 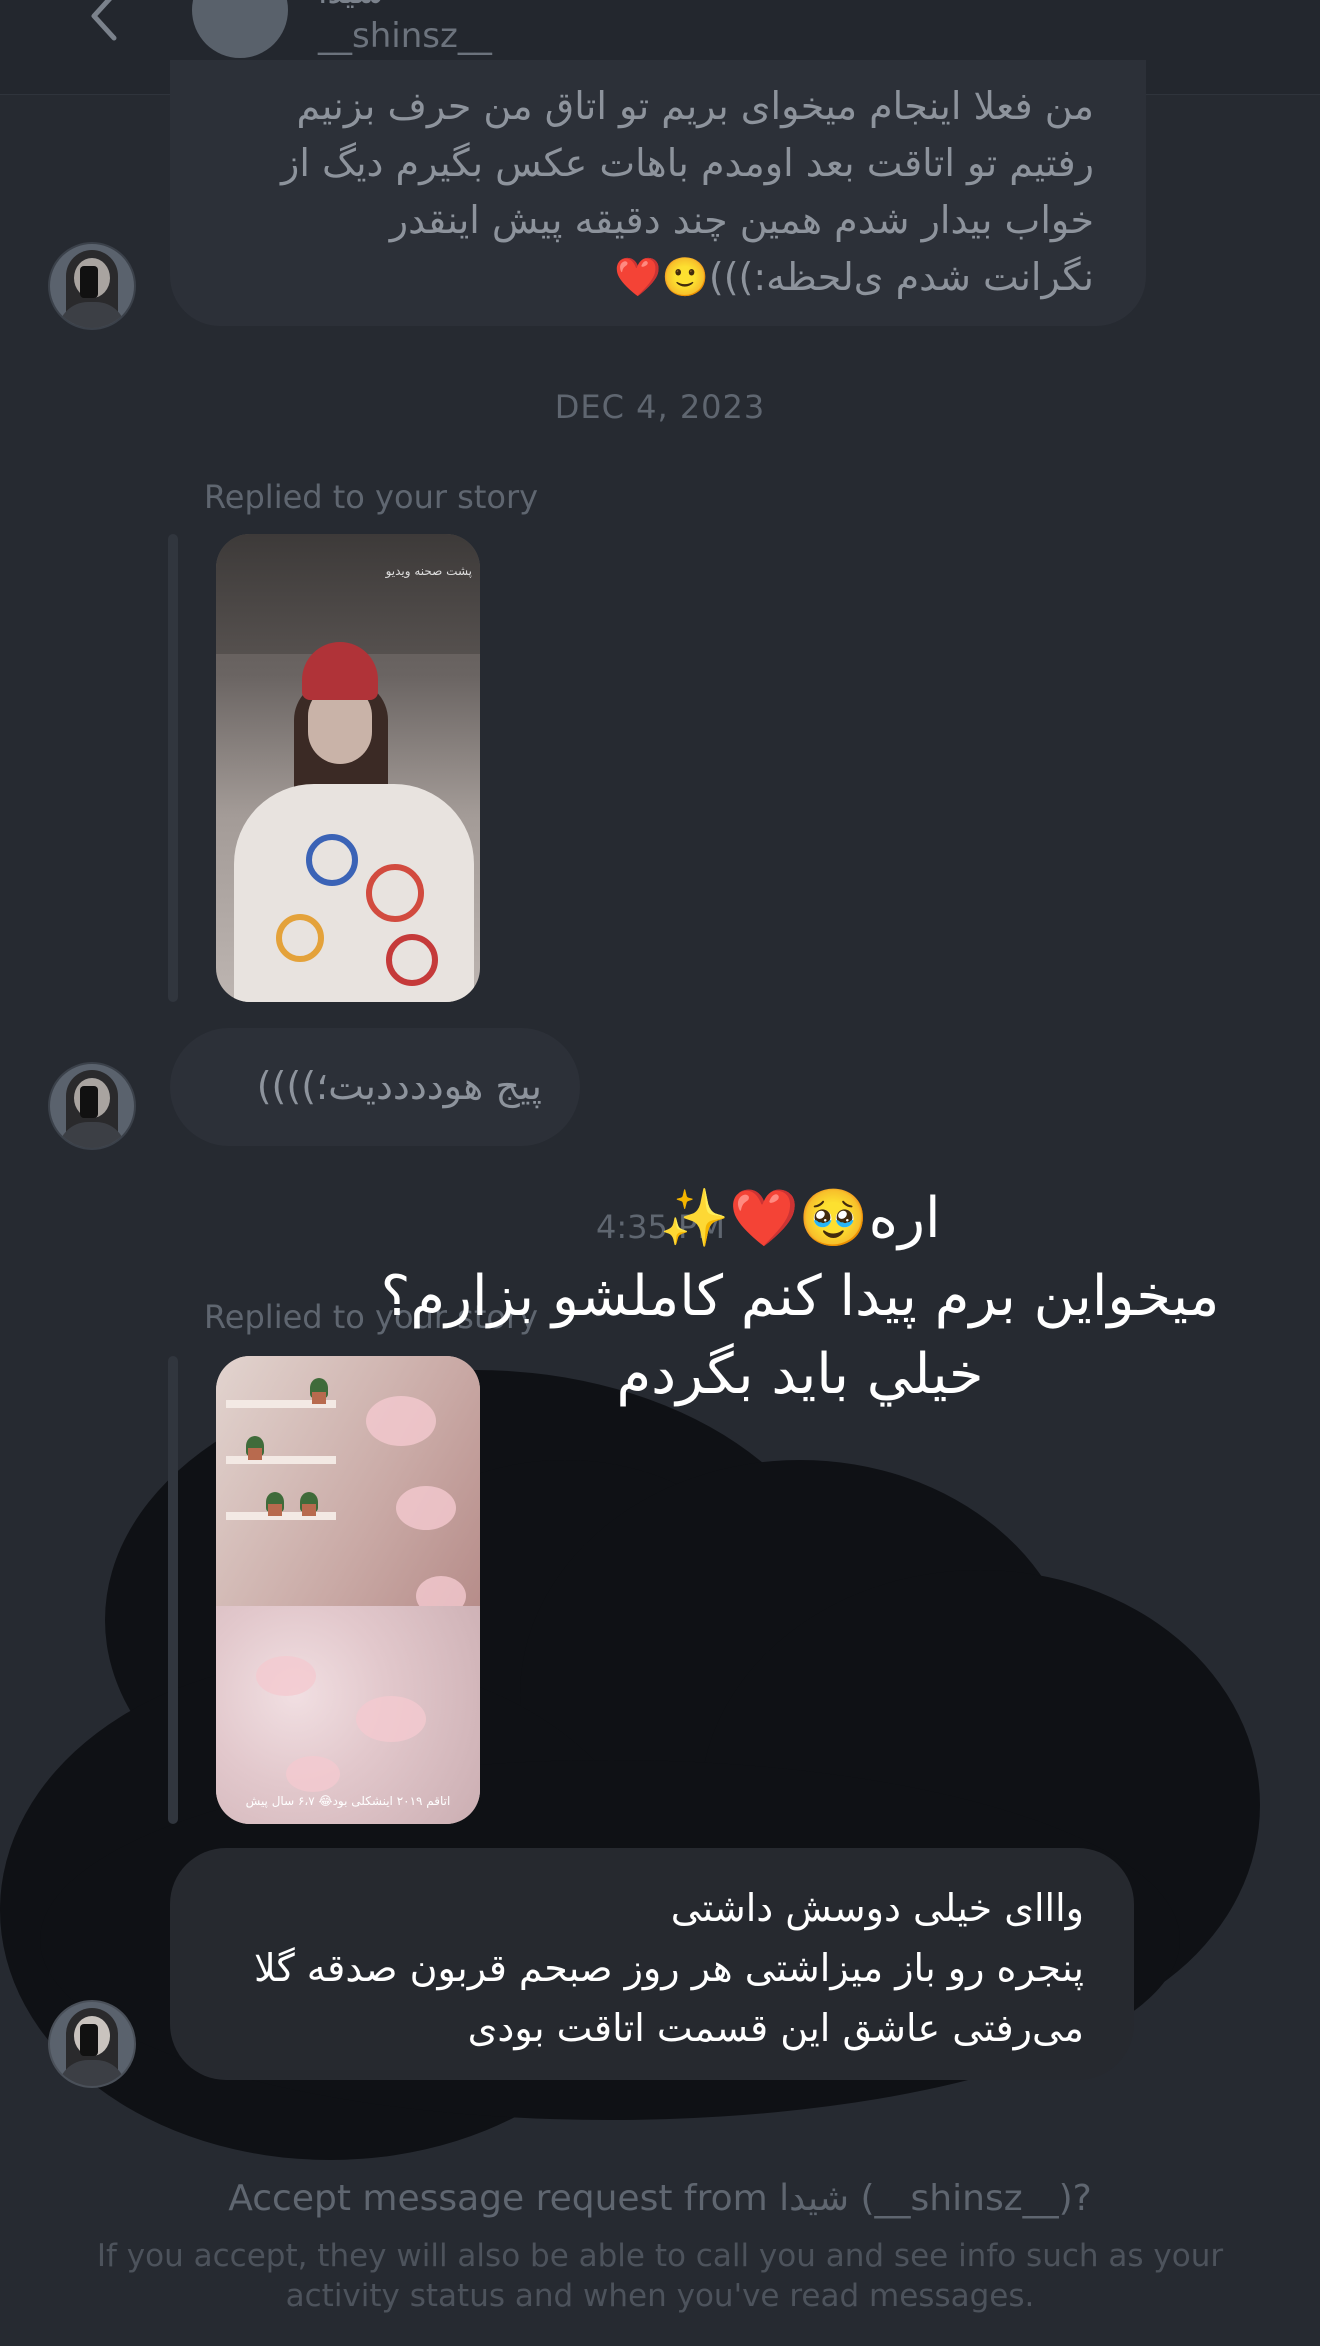 I want to click on message-bubble: پیج هوددددیت؛)))), so click(x=375, y=1087).